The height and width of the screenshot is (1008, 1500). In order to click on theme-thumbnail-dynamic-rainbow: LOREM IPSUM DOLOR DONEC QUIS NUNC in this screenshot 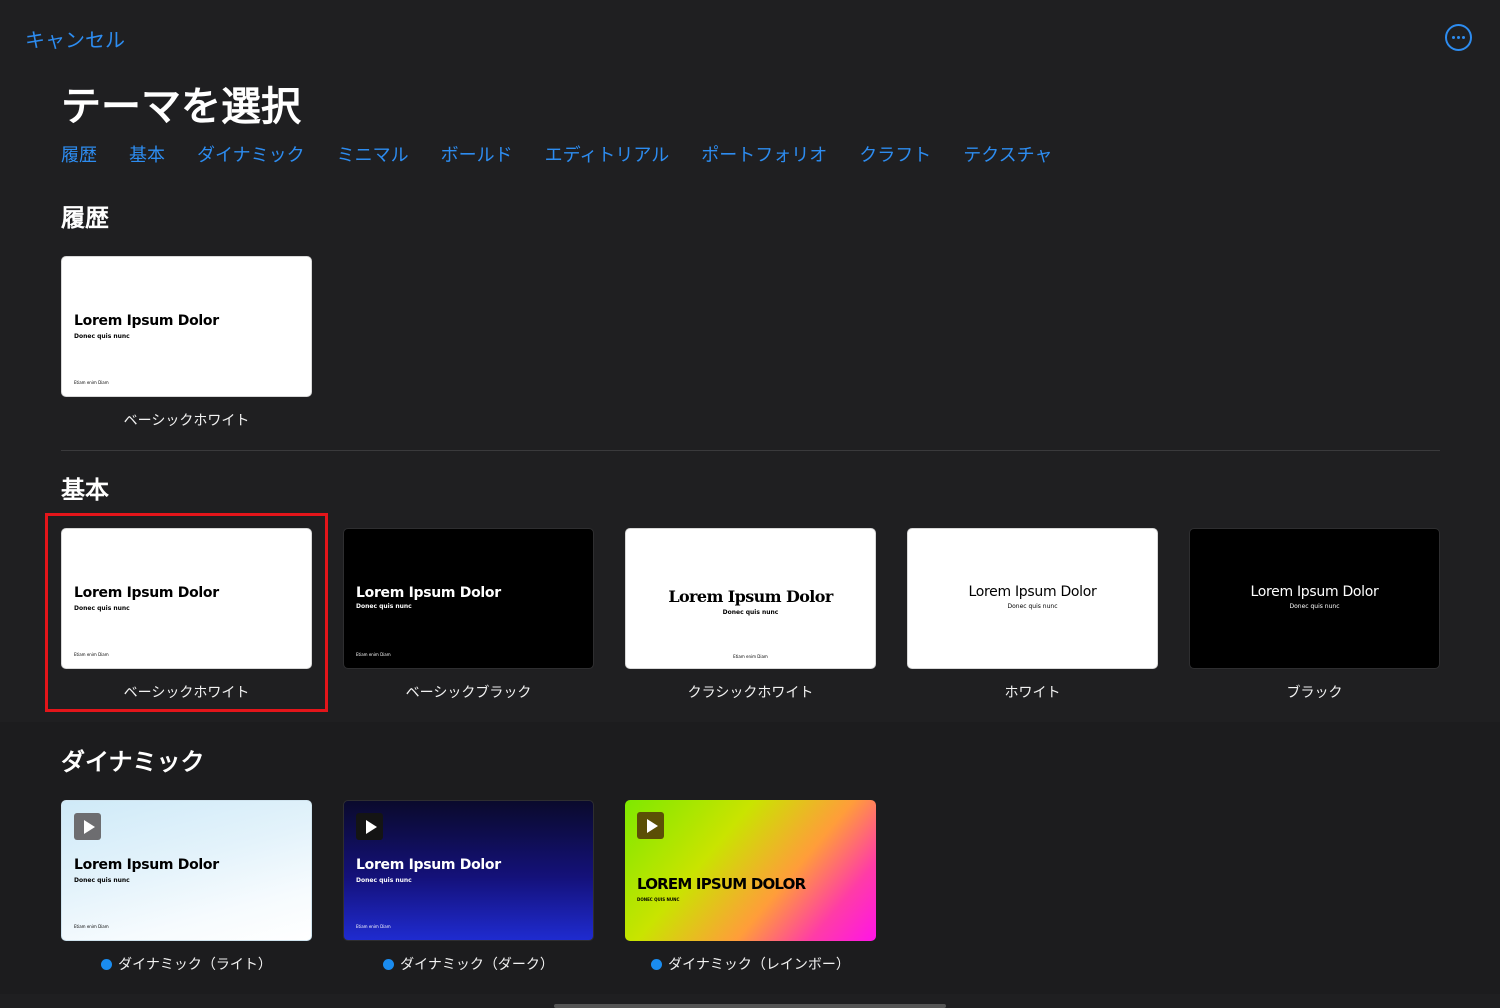, I will do `click(750, 870)`.